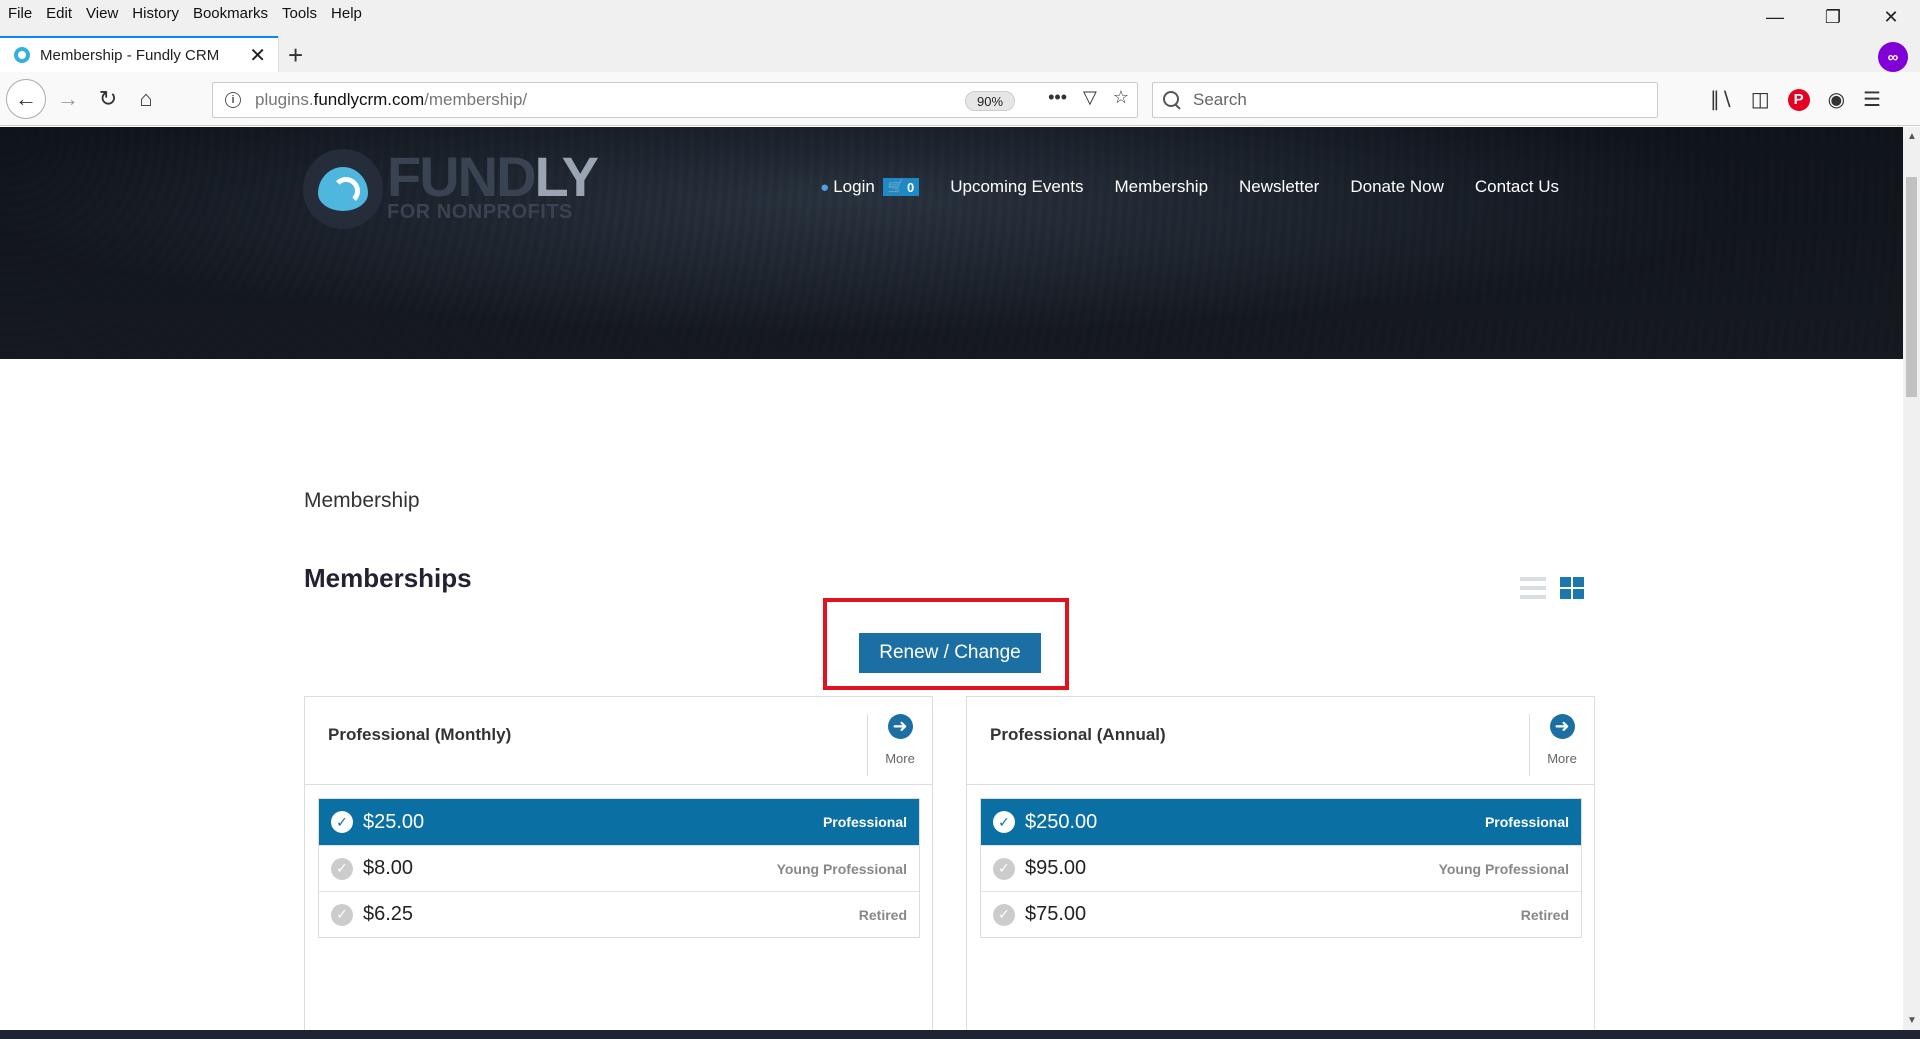 The width and height of the screenshot is (1920, 1039). I want to click on scroll-down-icon: ▼, so click(1912, 1020).